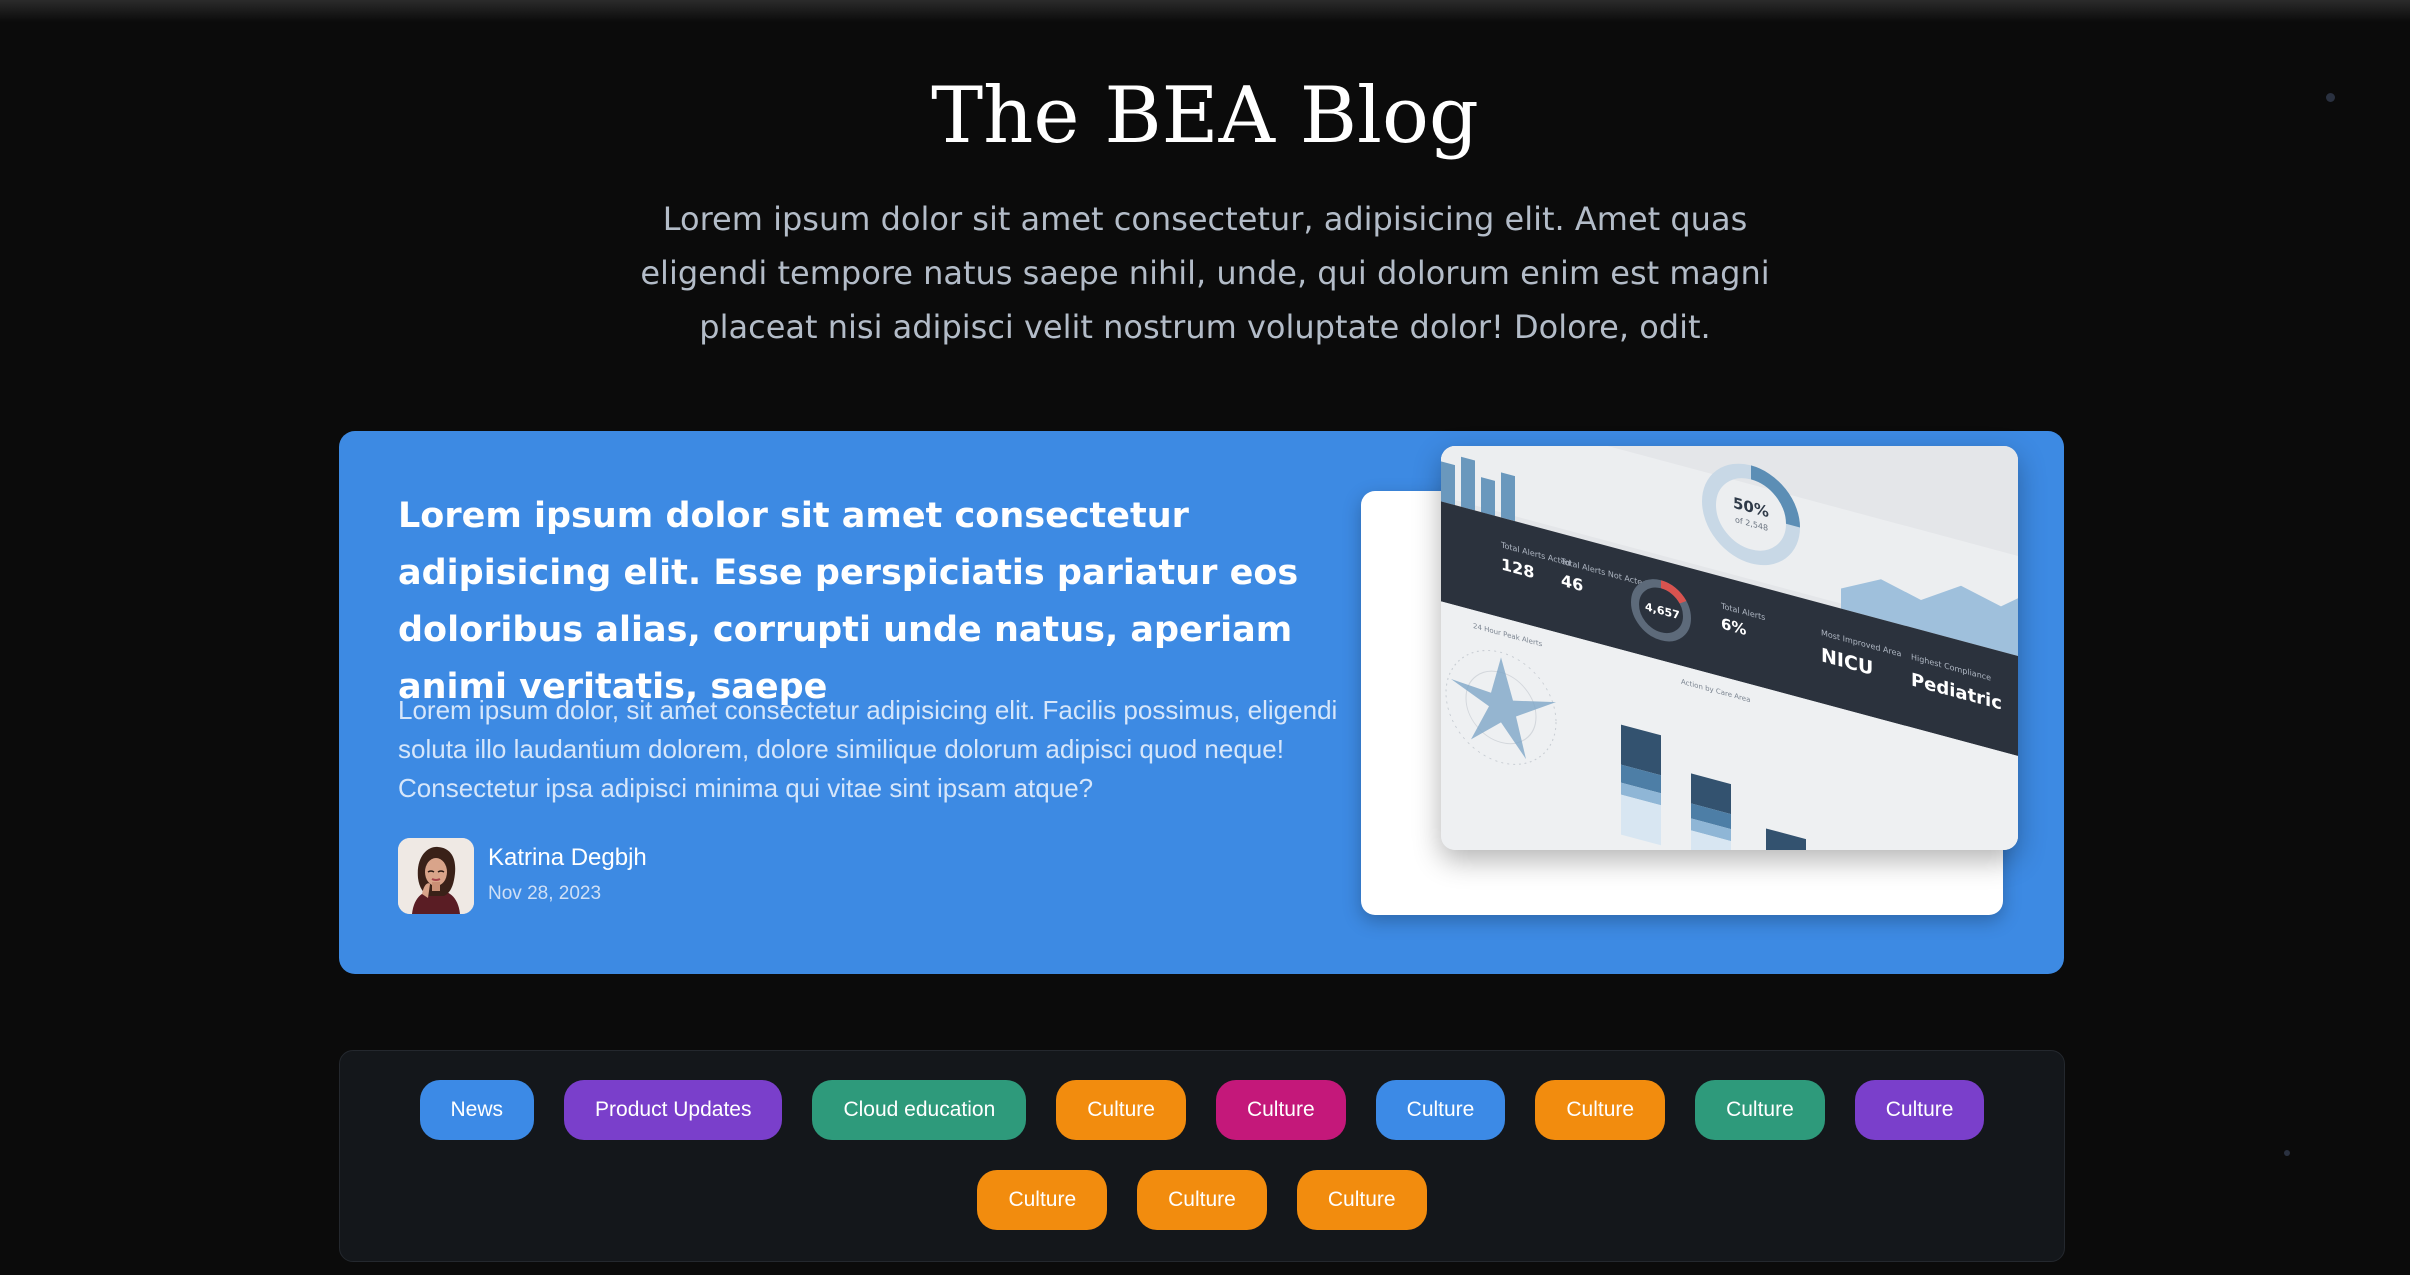  Describe the element at coordinates (567, 858) in the screenshot. I see `author-name: Katrina Degbjh` at that location.